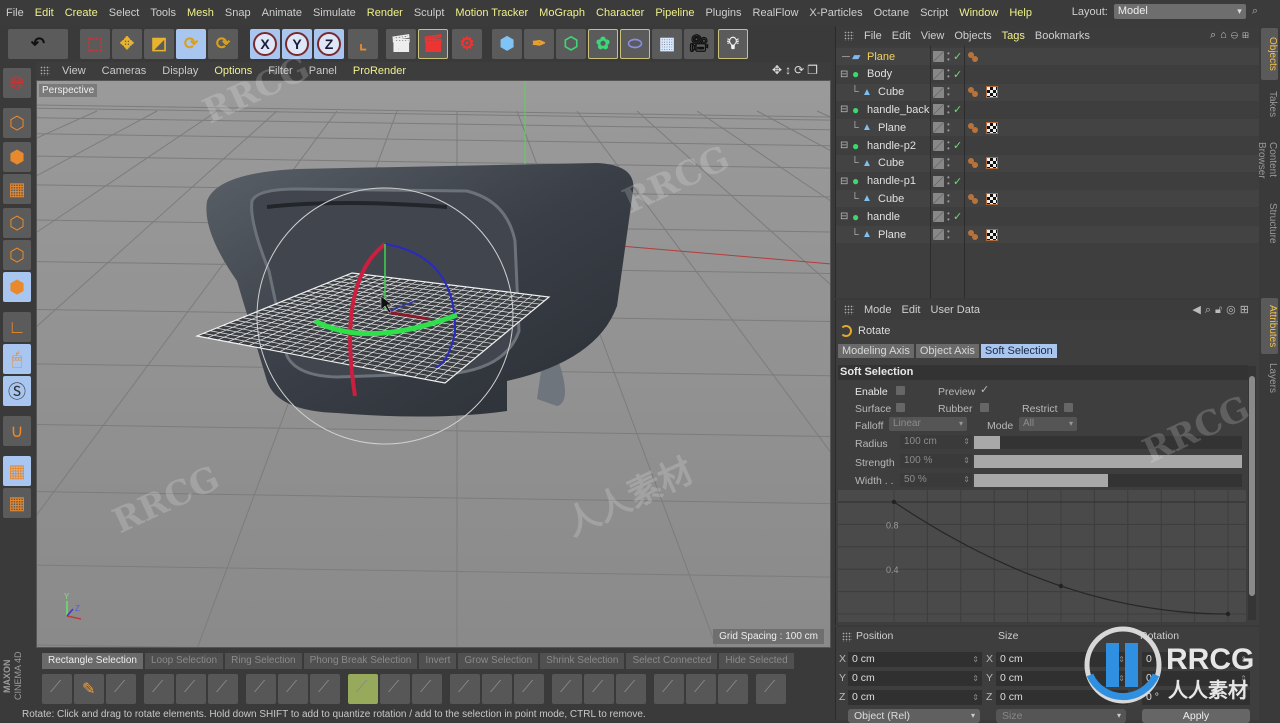  What do you see at coordinates (1062, 36) in the screenshot?
I see `object-menu-bookmarks: Bookmarks` at bounding box center [1062, 36].